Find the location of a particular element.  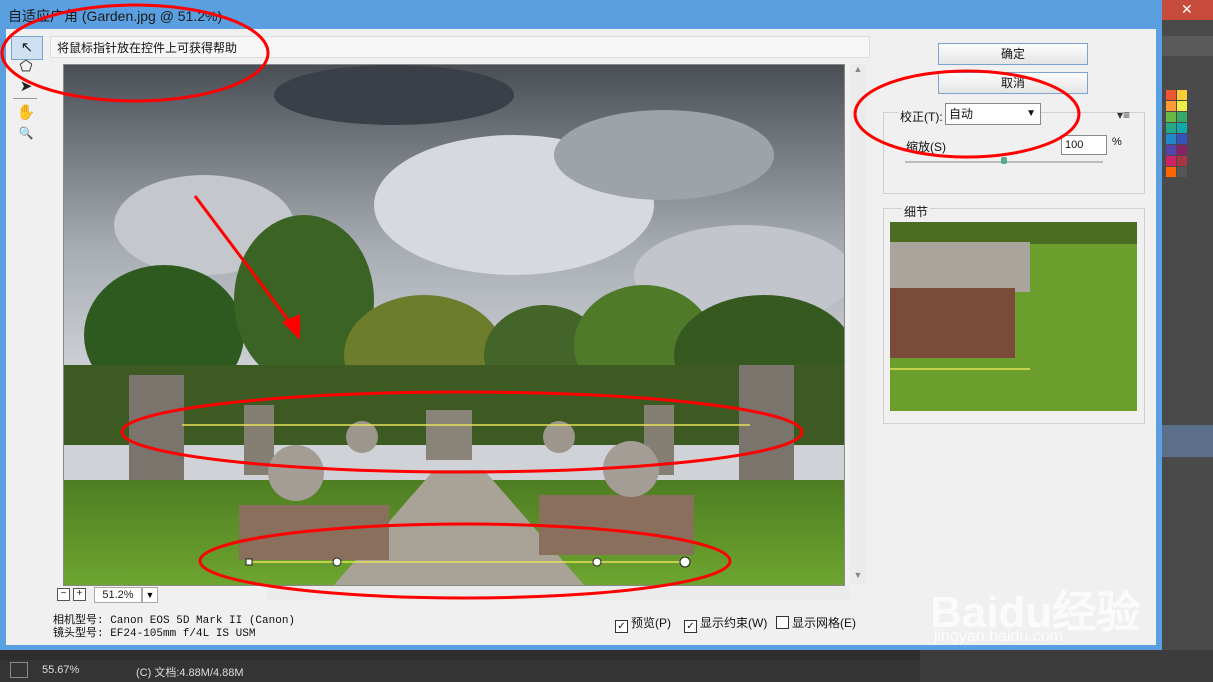

show-constraints-checkbox: ✓ 显示约束(W) is located at coordinates (725, 623).